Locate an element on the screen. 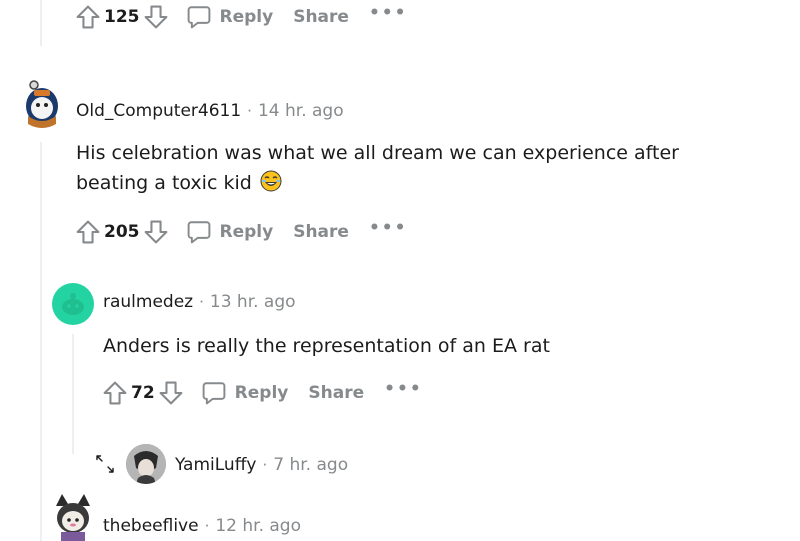 This screenshot has width=800, height=541. joy-emoji-icon is located at coordinates (271, 181).